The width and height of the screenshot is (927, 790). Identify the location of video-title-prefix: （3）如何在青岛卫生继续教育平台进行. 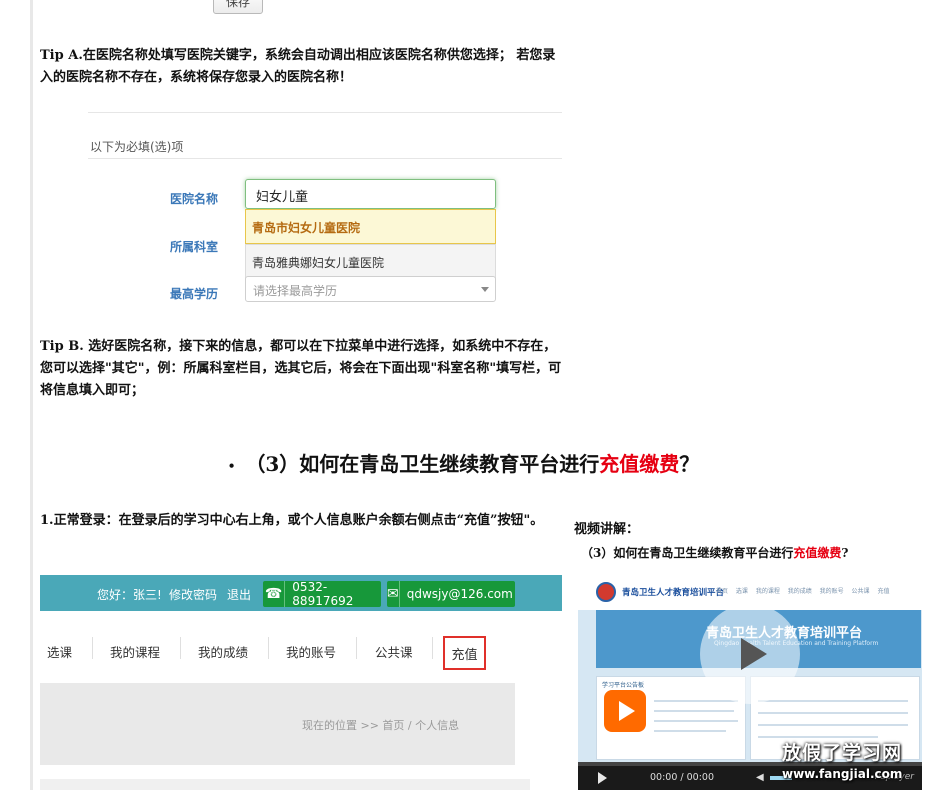
(687, 553).